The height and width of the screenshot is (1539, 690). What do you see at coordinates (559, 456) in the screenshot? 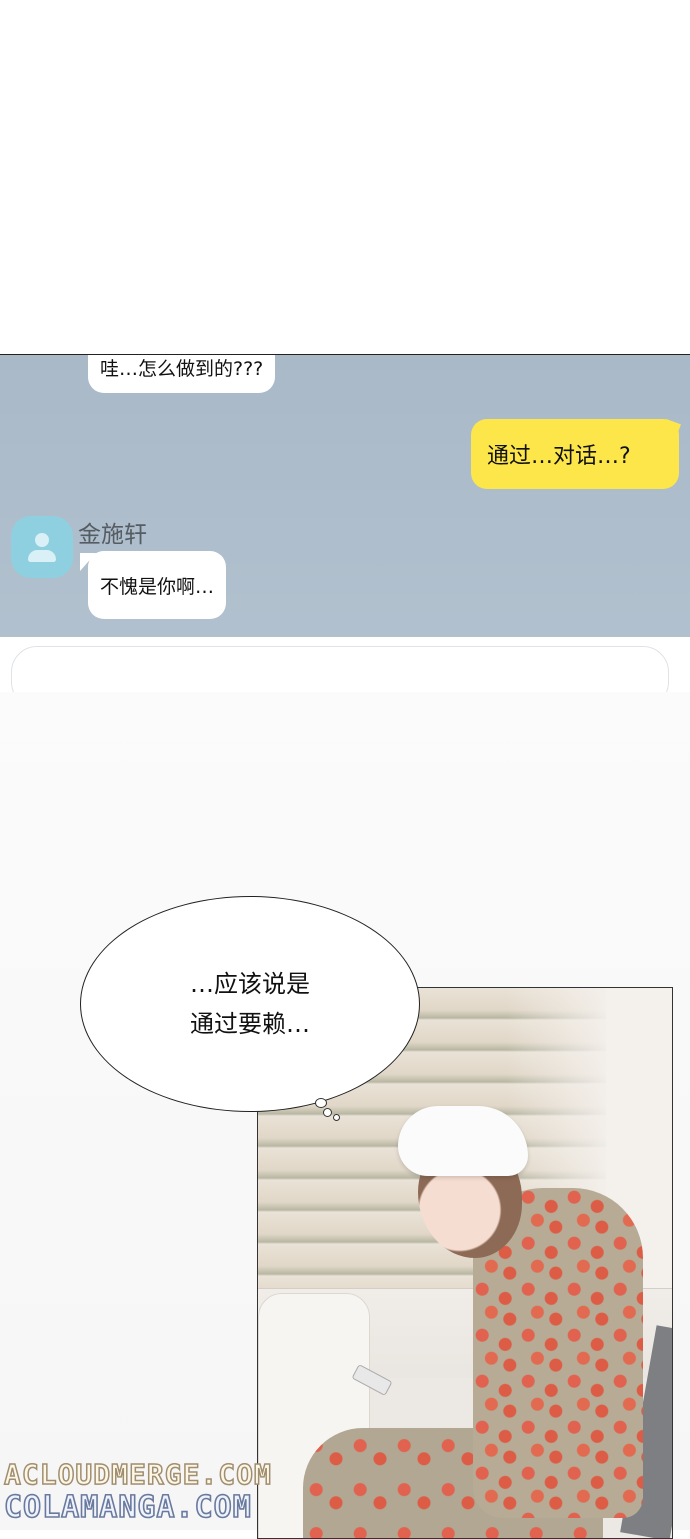
I see `message-text: 通过…对话…?` at bounding box center [559, 456].